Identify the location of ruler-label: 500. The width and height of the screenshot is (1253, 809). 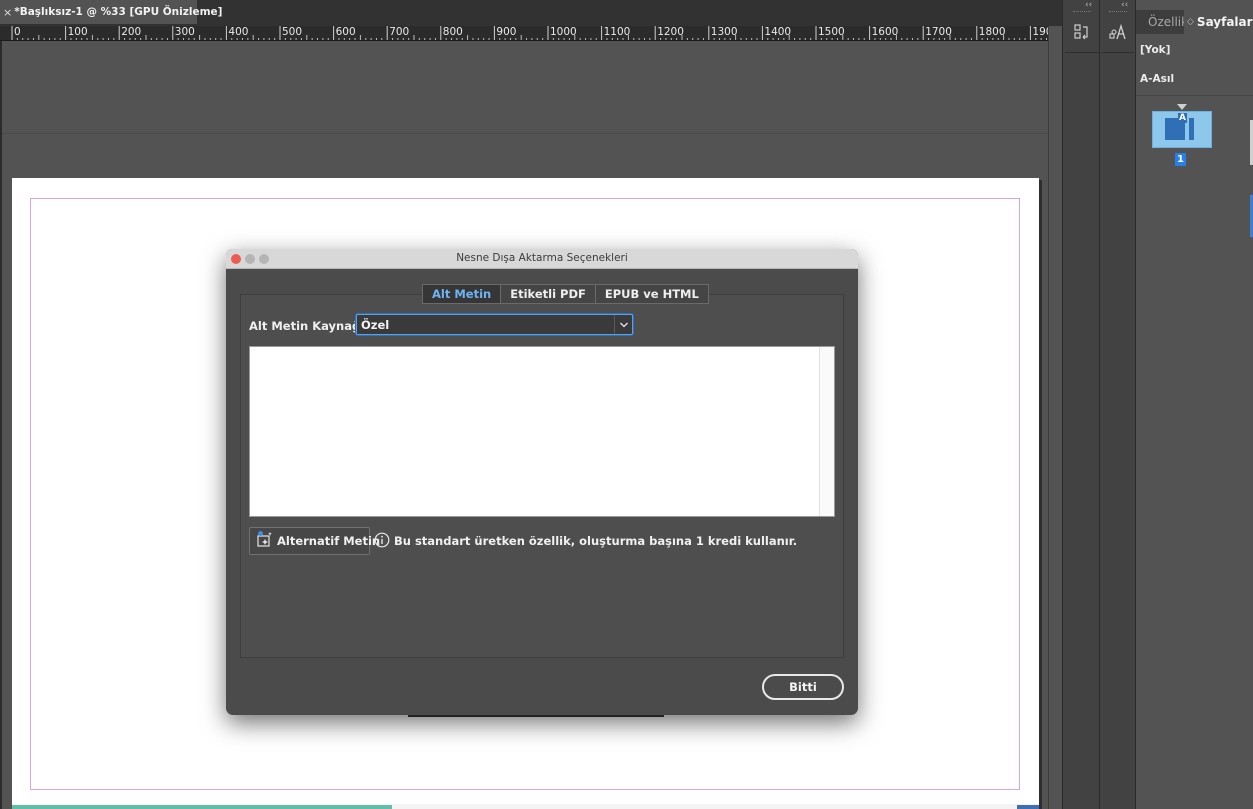
(292, 32).